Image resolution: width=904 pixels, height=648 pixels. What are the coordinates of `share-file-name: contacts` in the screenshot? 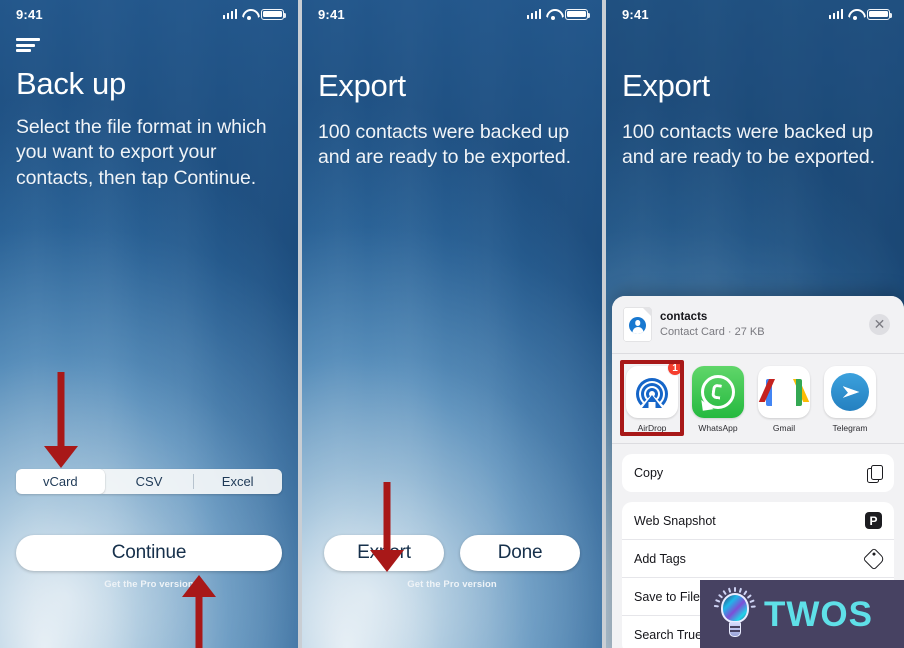 It's located at (684, 317).